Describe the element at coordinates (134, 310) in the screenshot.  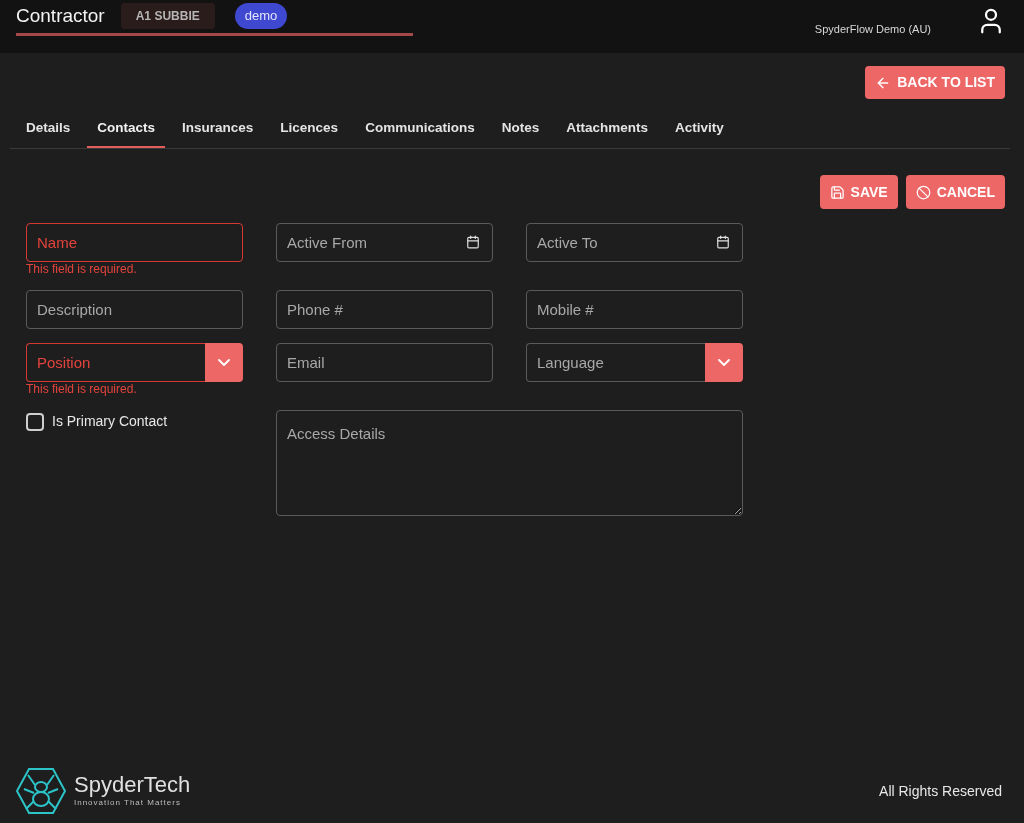
I see `input-field: Description` at that location.